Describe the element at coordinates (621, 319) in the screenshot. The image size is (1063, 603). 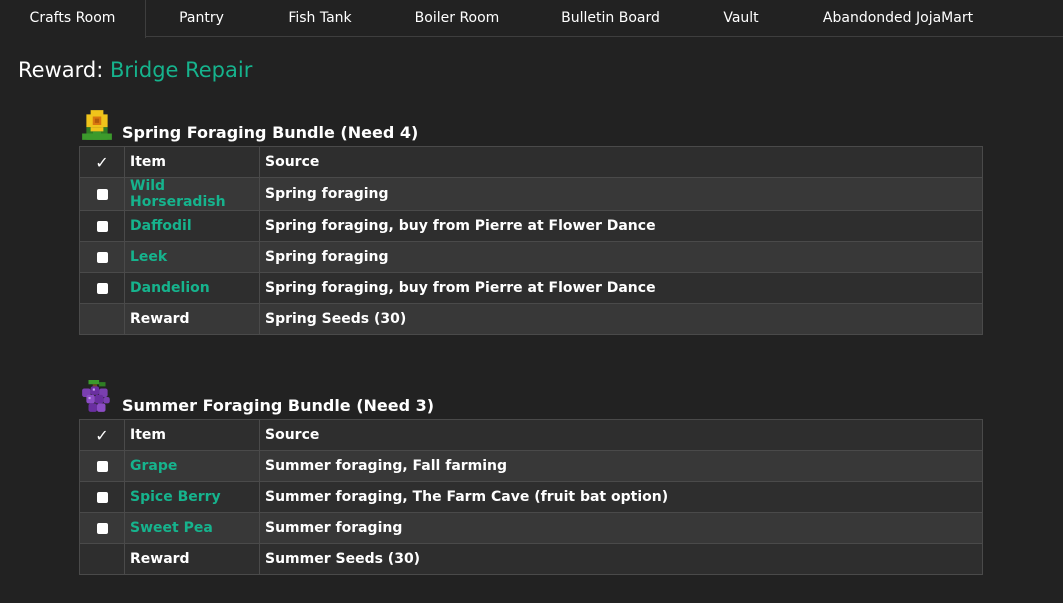
I see `bundle-reward-value: Spring Seeds (30)` at that location.